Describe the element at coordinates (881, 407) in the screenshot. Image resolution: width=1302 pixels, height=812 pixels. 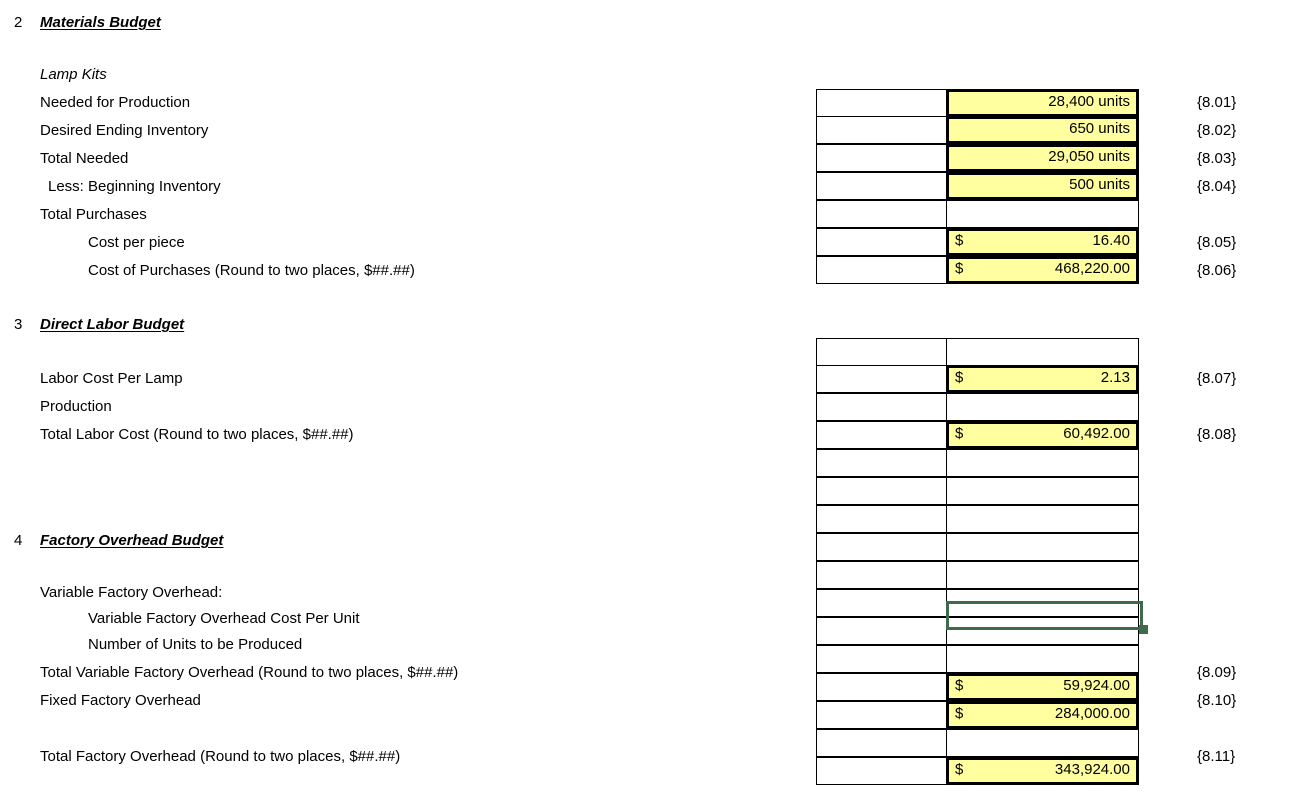
I see `cell-a-production` at that location.